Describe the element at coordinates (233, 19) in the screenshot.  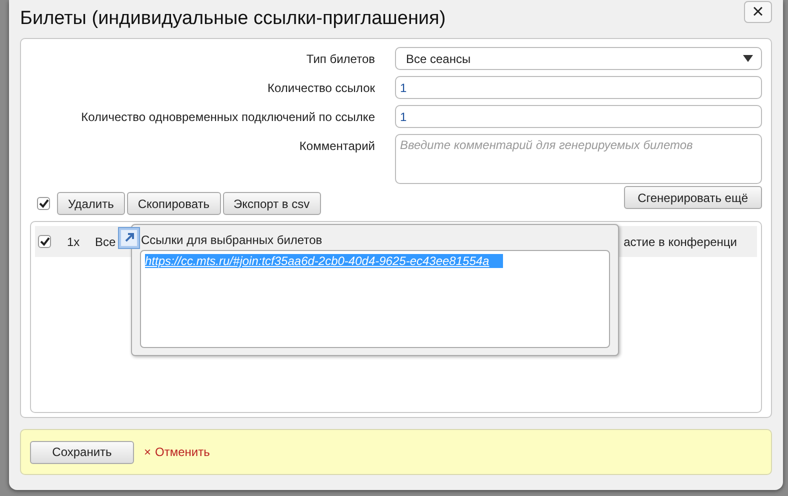
I see `dialog-title: Билеты (индивидуальные ссылки-приглашения)` at that location.